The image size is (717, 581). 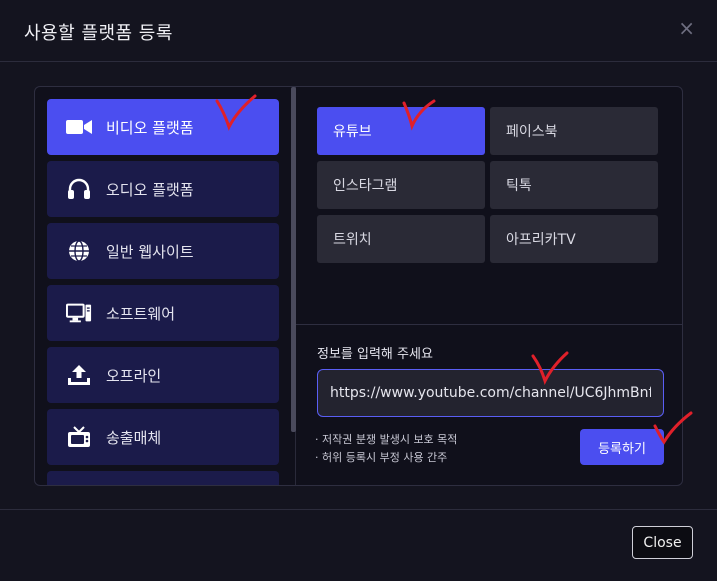 I want to click on info-input-label: 정보를 입력해 주세요, so click(x=375, y=354).